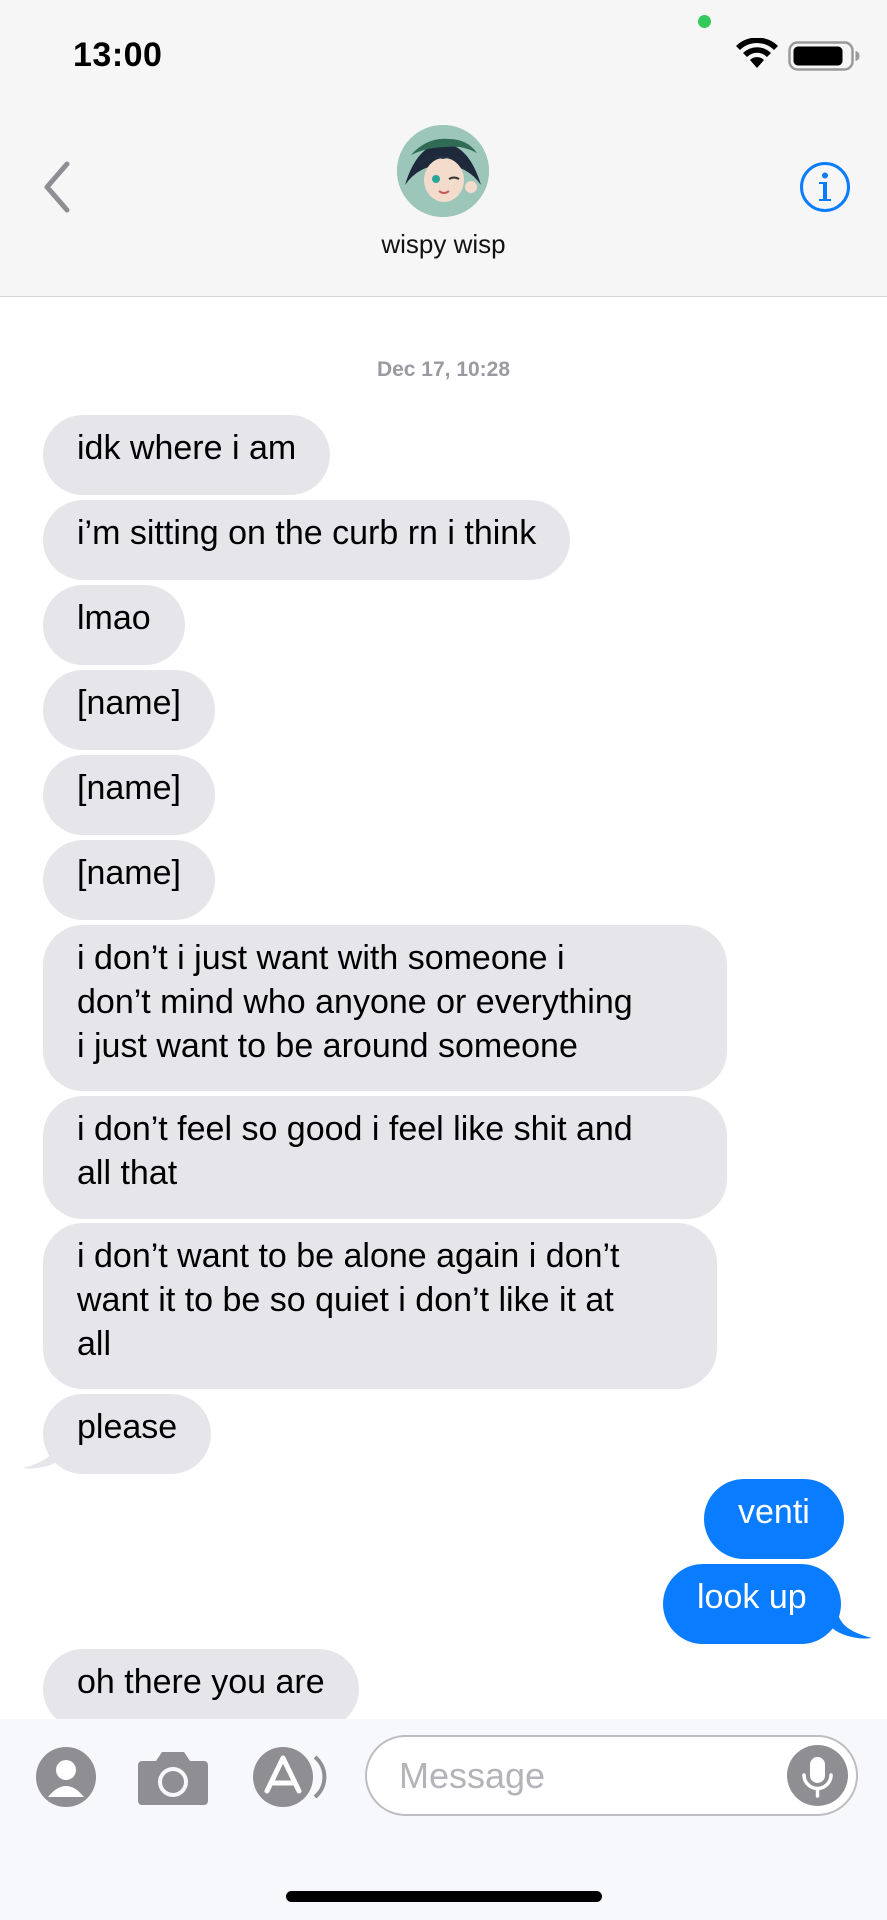 Image resolution: width=887 pixels, height=1920 pixels. What do you see at coordinates (757, 53) in the screenshot?
I see `wifi-icon` at bounding box center [757, 53].